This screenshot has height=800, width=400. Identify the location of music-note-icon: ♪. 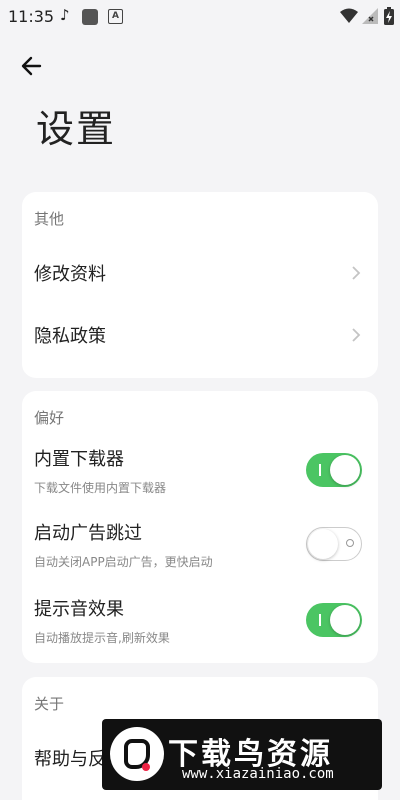
(65, 15).